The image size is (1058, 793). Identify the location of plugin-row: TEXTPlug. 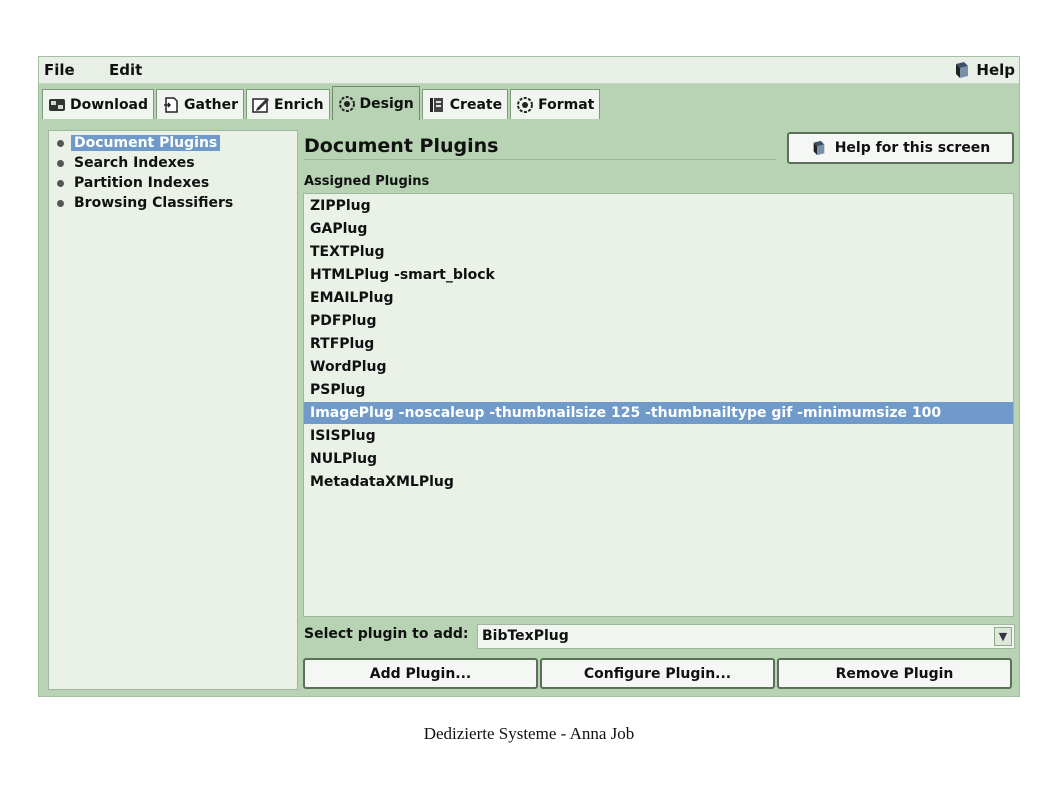
(658, 252).